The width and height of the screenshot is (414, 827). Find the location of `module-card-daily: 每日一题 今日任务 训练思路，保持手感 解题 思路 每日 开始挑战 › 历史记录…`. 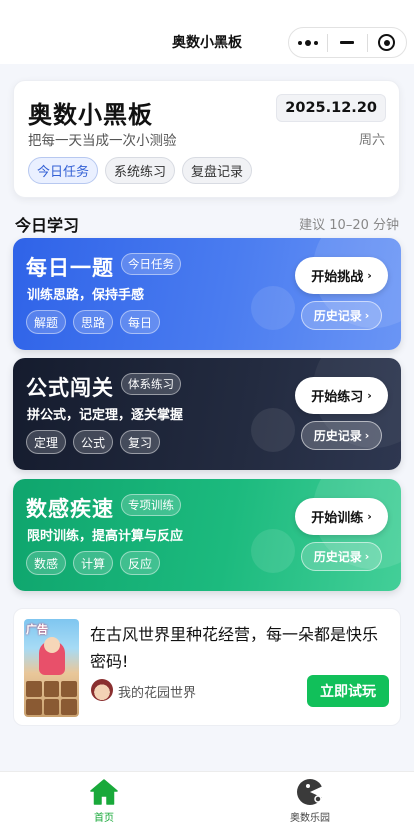

module-card-daily: 每日一题 今日任务 训练思路，保持手感 解题 思路 每日 开始挑战 › 历史记录… is located at coordinates (207, 294).